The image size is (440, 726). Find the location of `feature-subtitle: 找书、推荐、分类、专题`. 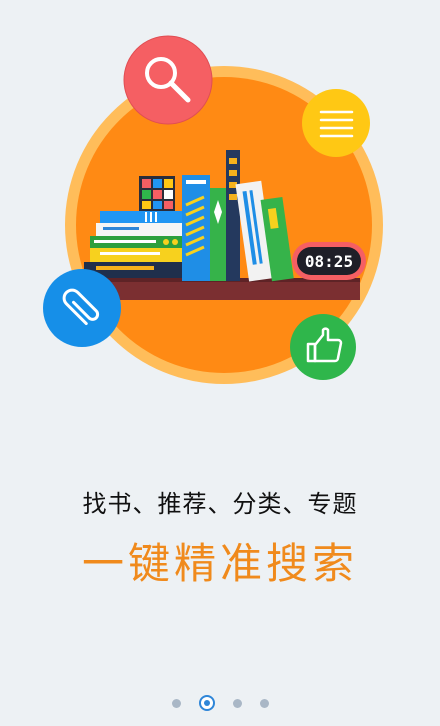

feature-subtitle: 找书、推荐、分类、专题 is located at coordinates (220, 504).